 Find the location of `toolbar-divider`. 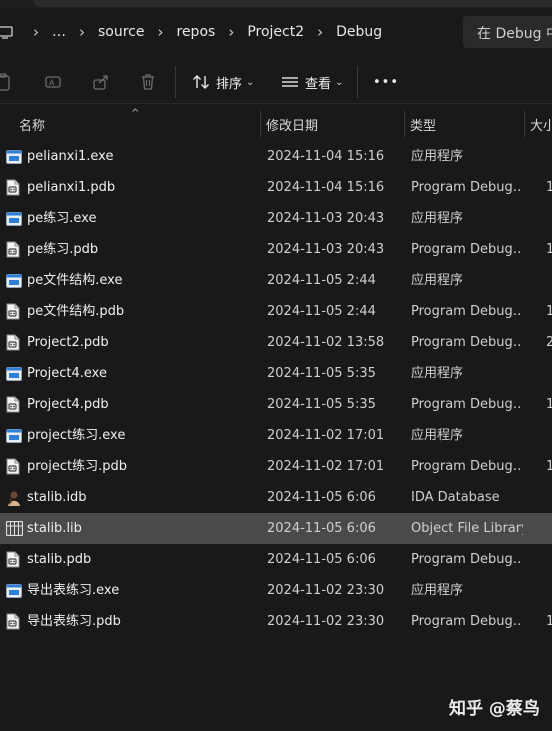

toolbar-divider is located at coordinates (175, 82).